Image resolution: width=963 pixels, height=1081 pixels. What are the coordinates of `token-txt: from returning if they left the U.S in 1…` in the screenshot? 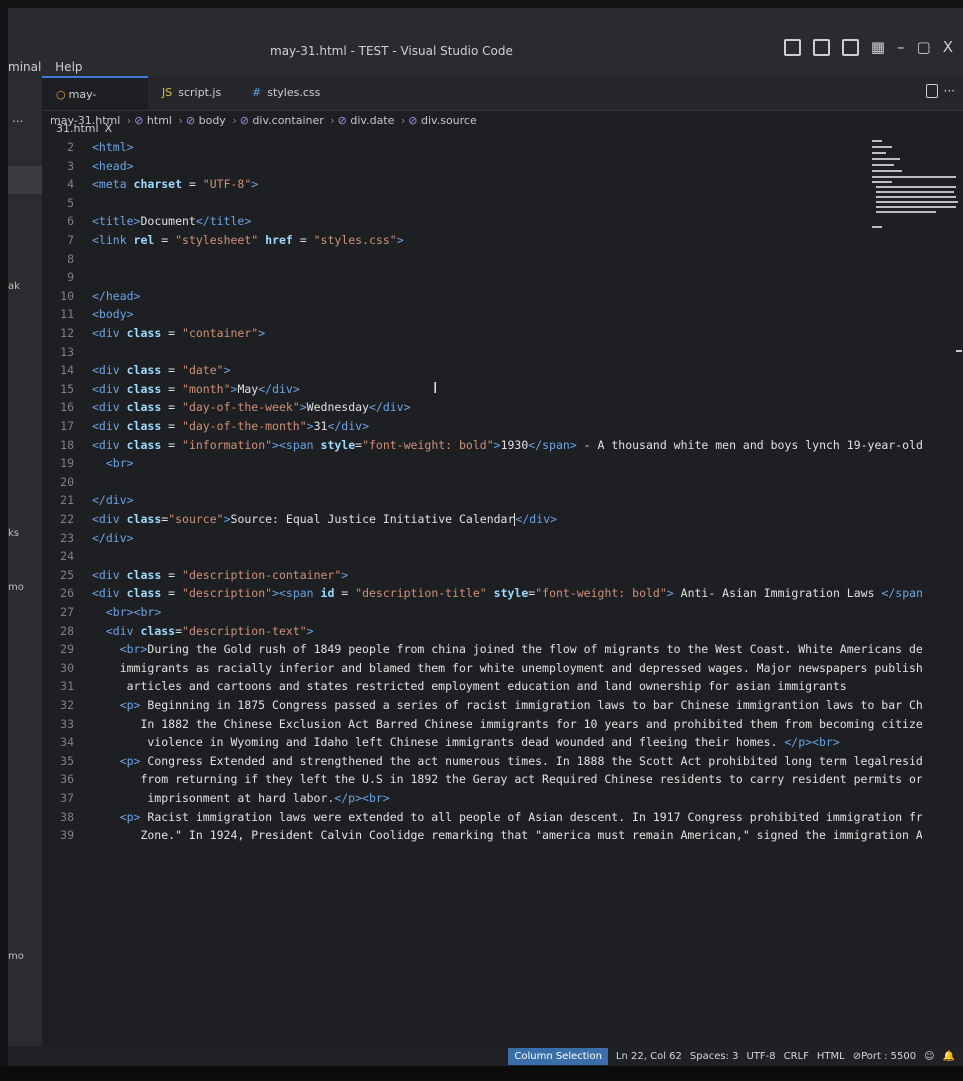 It's located at (507, 779).